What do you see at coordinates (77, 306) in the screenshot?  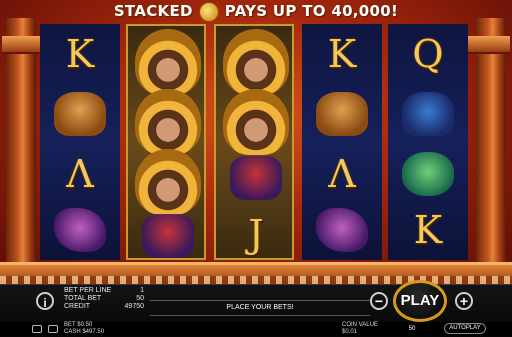 I see `credit-label: CREDIT` at bounding box center [77, 306].